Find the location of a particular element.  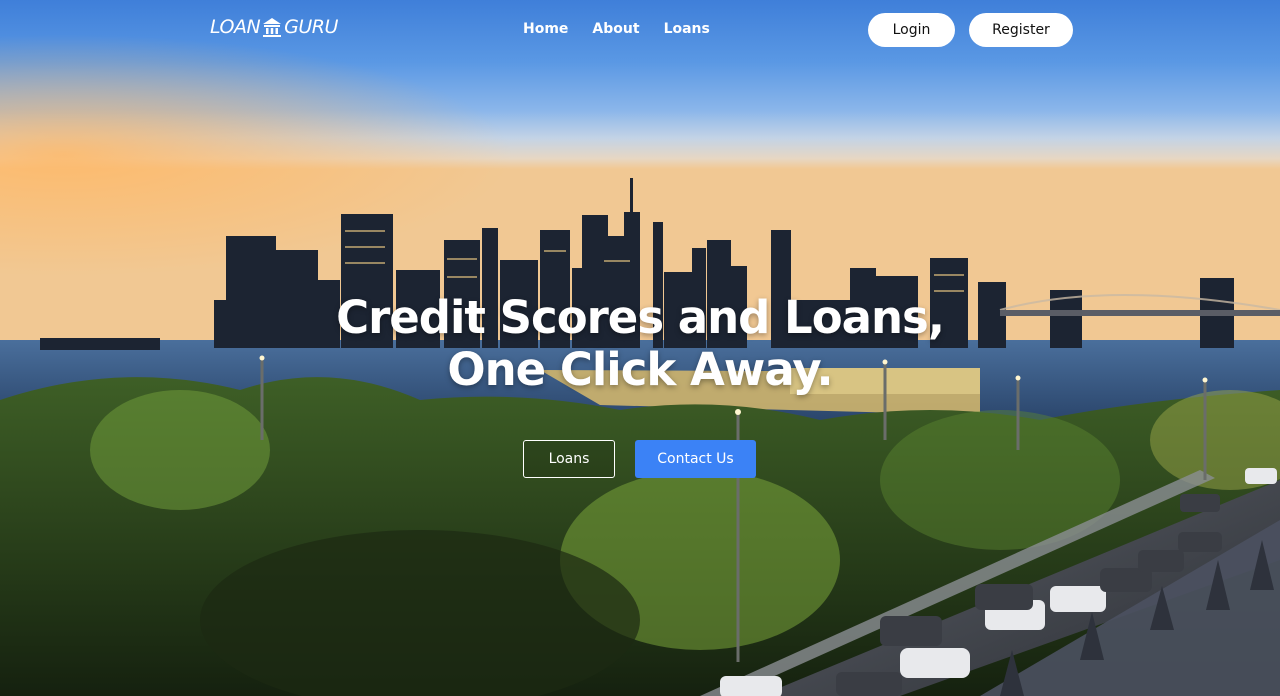

loans-button: Loans is located at coordinates (569, 459).